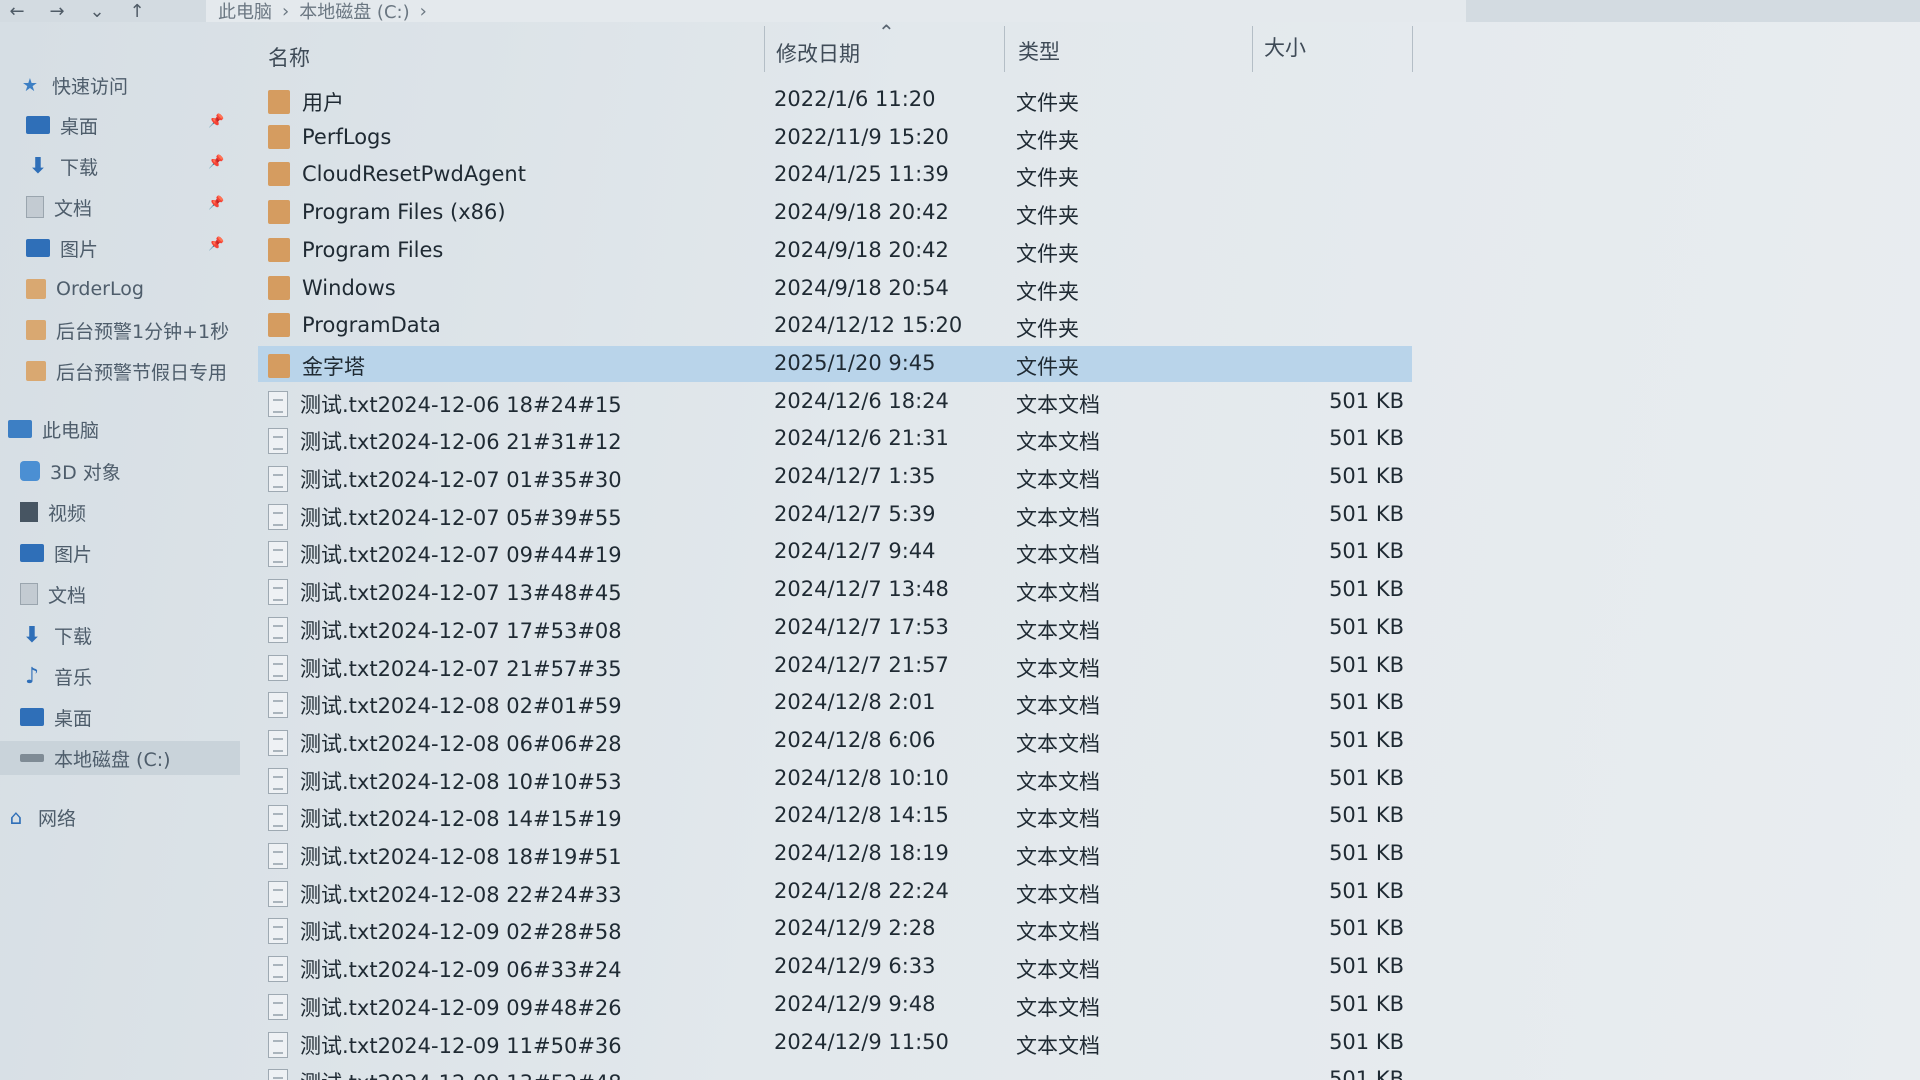  I want to click on folder-row: 金字塔 2025/1/20 9:45 文件夹, so click(835, 363).